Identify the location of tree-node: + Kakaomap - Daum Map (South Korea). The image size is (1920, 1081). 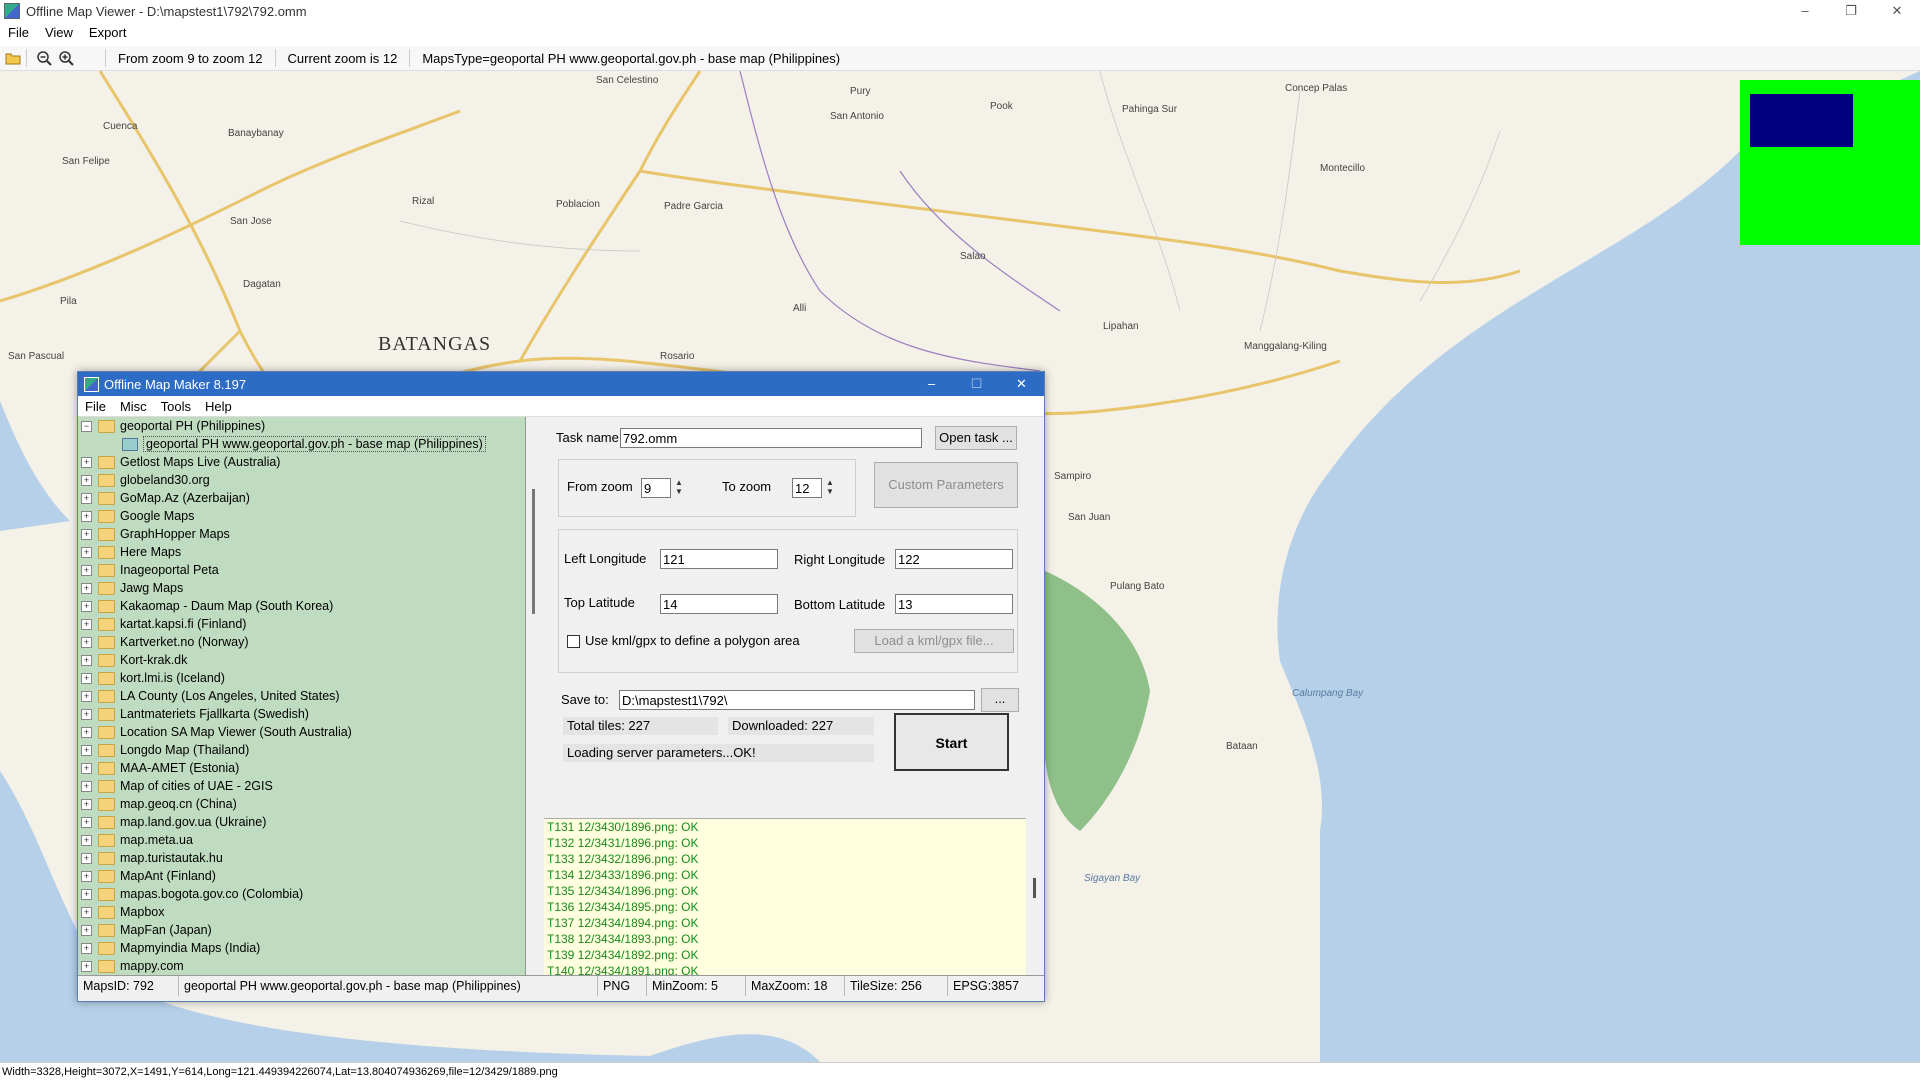
(301, 606).